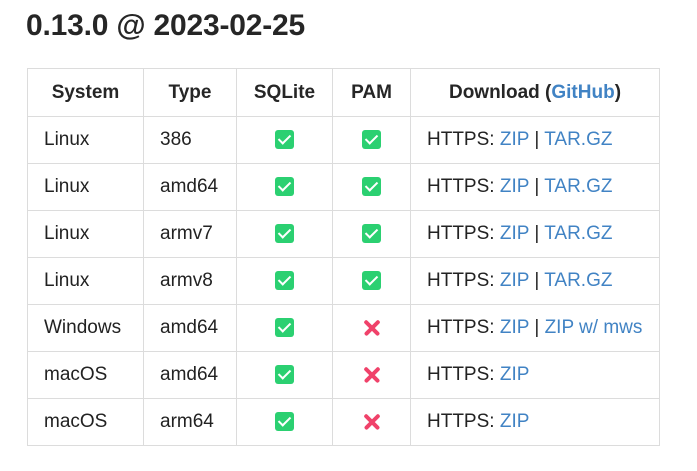  I want to click on download-cell: HTTPS: ZIP | ZIP w/ mws, so click(535, 328).